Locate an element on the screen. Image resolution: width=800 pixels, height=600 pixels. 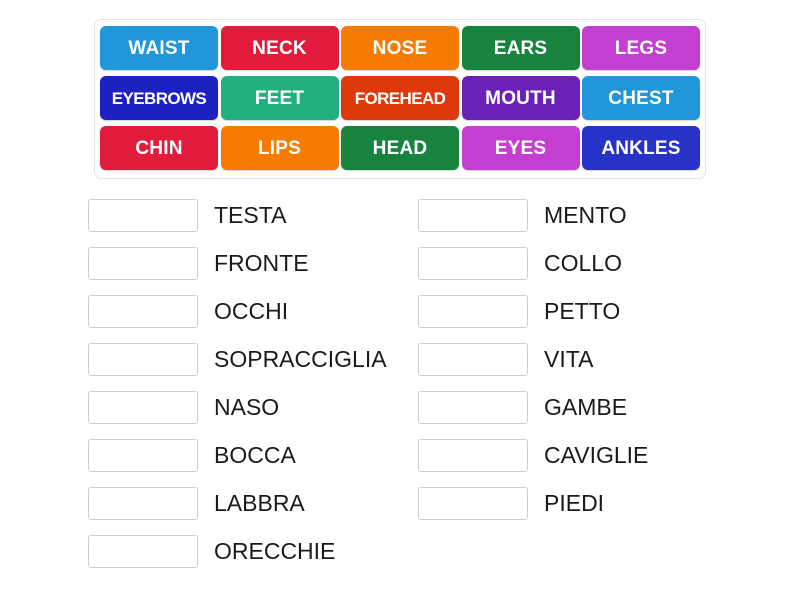
answer-row: OCCHI is located at coordinates (253, 311).